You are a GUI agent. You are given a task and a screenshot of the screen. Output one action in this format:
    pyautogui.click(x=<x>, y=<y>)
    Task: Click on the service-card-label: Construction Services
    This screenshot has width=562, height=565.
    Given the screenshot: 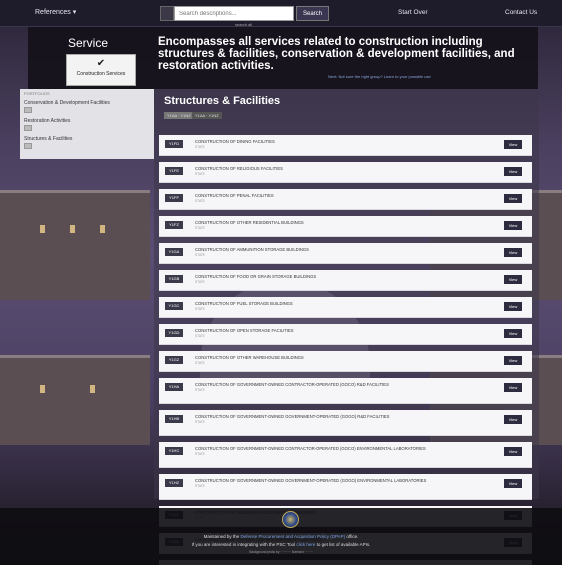 What is the action you would take?
    pyautogui.click(x=101, y=74)
    